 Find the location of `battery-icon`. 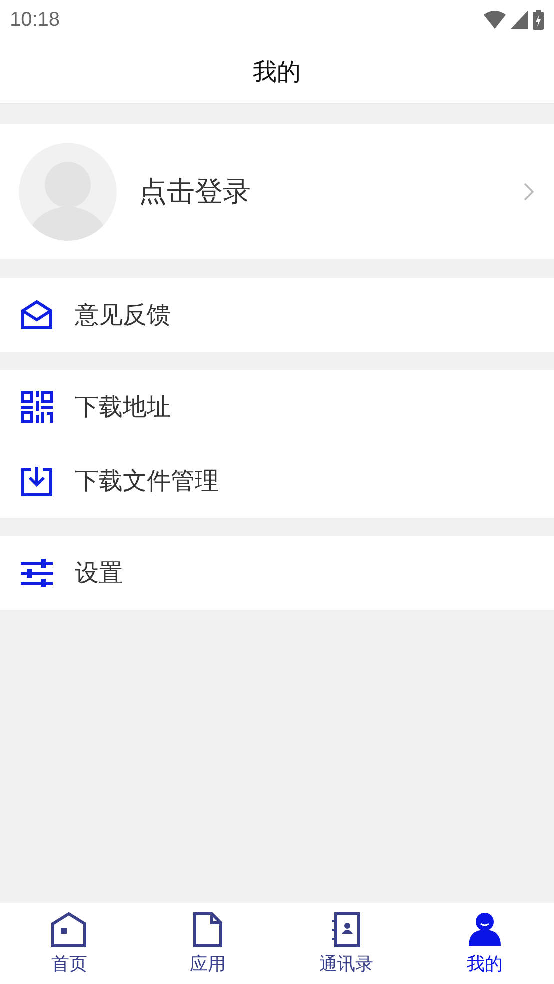

battery-icon is located at coordinates (538, 20).